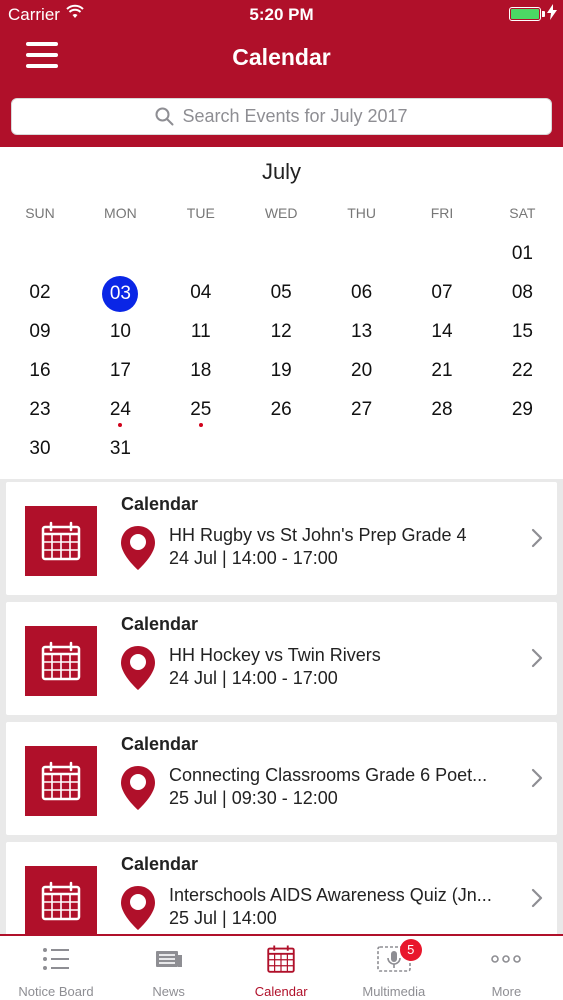 This screenshot has width=563, height=1000. I want to click on tab-multimedia: Multimedia 5, so click(394, 968).